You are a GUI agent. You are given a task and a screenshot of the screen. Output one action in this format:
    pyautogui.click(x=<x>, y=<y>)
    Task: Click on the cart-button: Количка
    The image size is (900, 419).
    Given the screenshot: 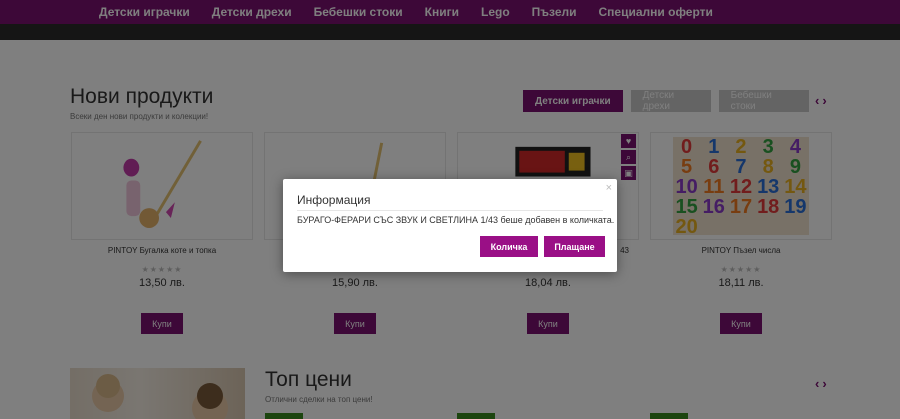 What is the action you would take?
    pyautogui.click(x=509, y=246)
    